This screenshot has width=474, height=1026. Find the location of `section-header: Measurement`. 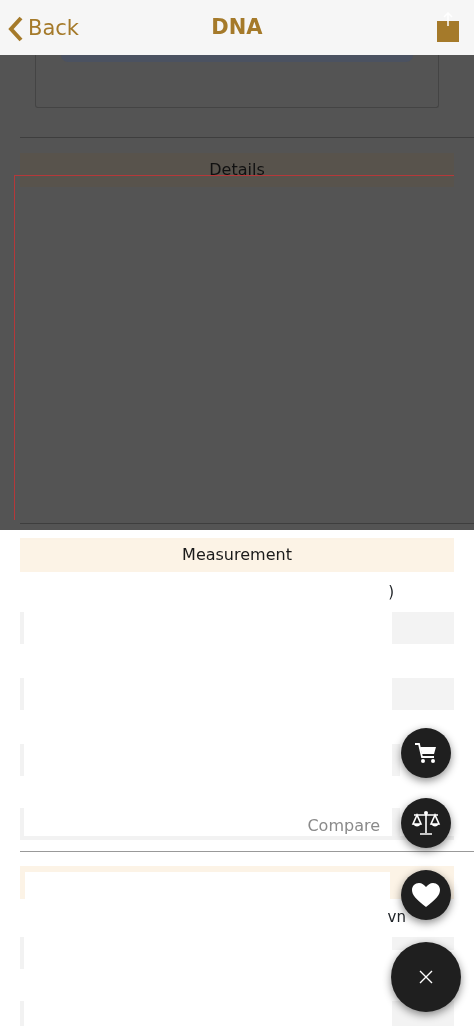

section-header: Measurement is located at coordinates (237, 555).